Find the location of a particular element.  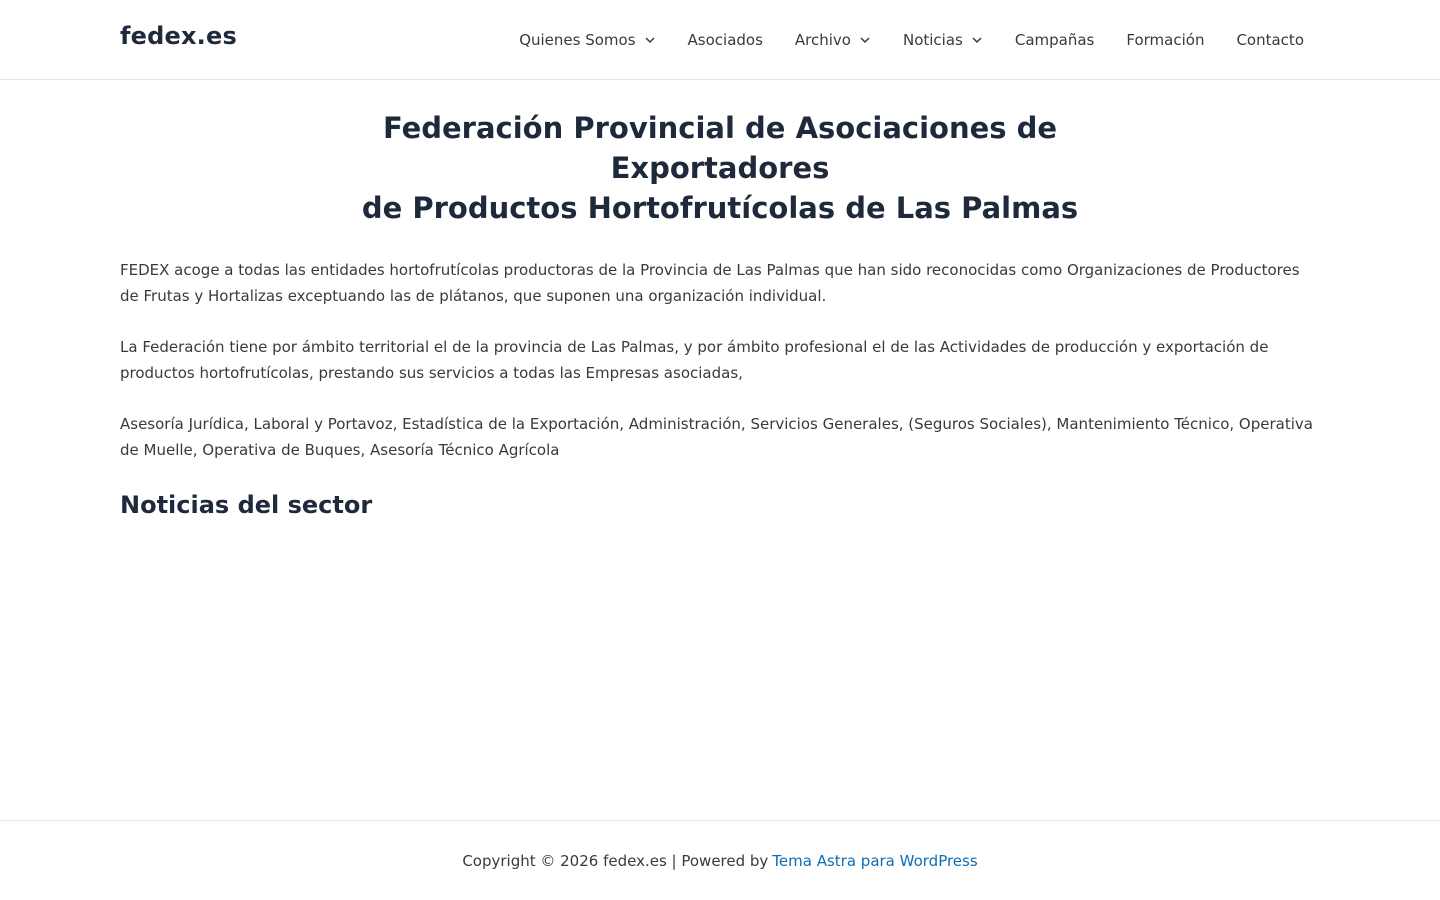

nav-item-label: Asociados is located at coordinates (725, 40).